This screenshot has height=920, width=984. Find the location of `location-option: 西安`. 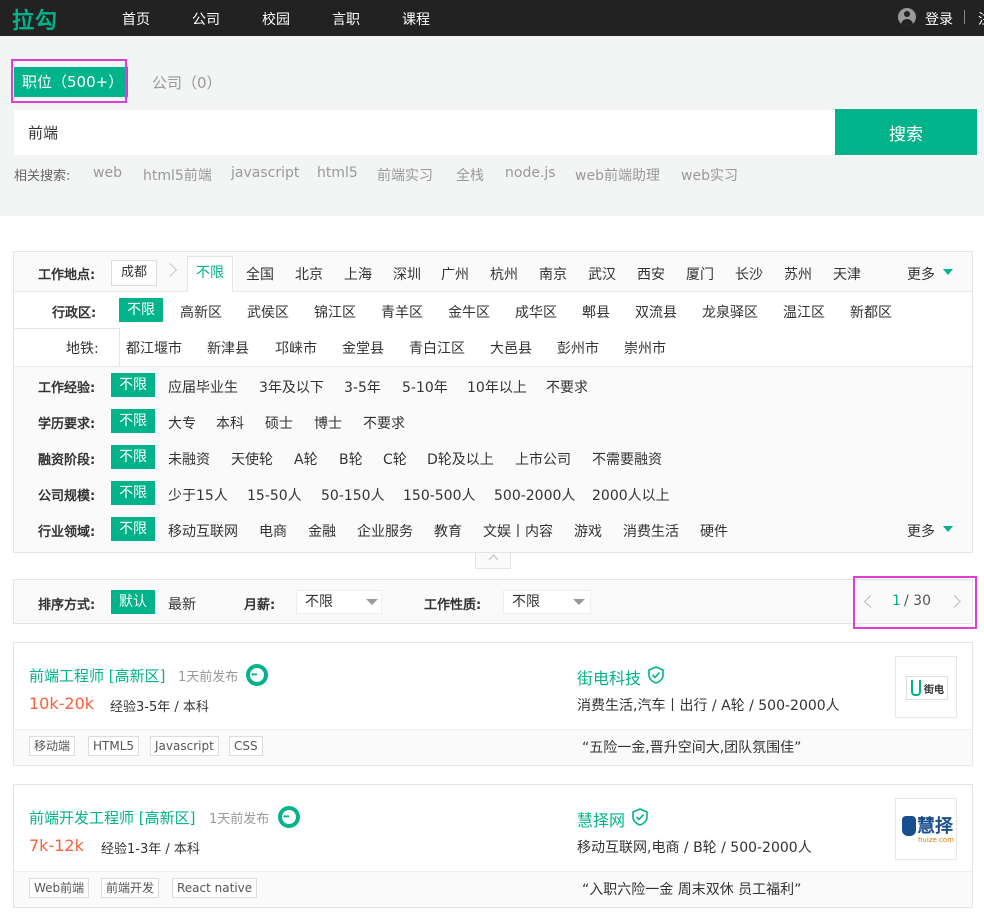

location-option: 西安 is located at coordinates (651, 274).